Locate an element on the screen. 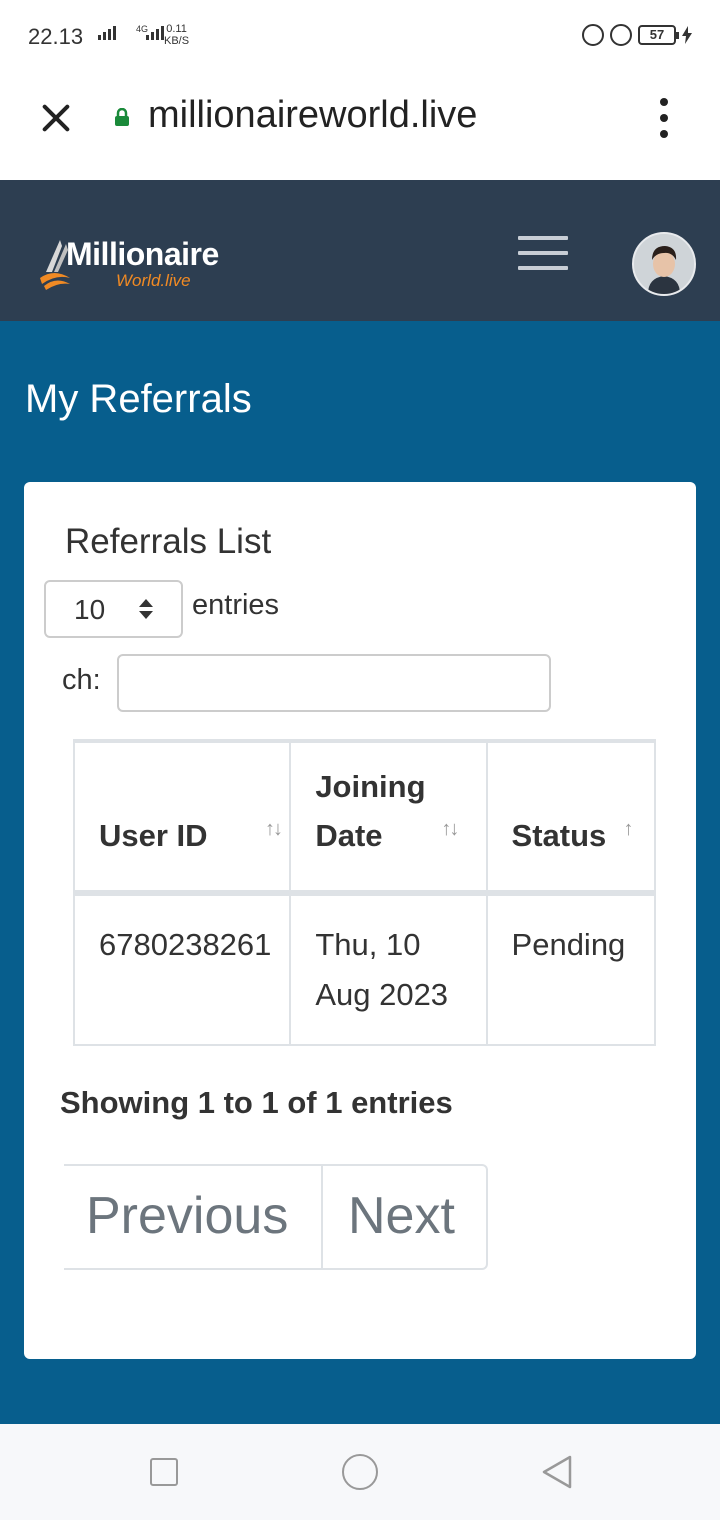 This screenshot has height=1520, width=720. column-header-joining-date: Joining Date ↑↓ is located at coordinates (388, 817).